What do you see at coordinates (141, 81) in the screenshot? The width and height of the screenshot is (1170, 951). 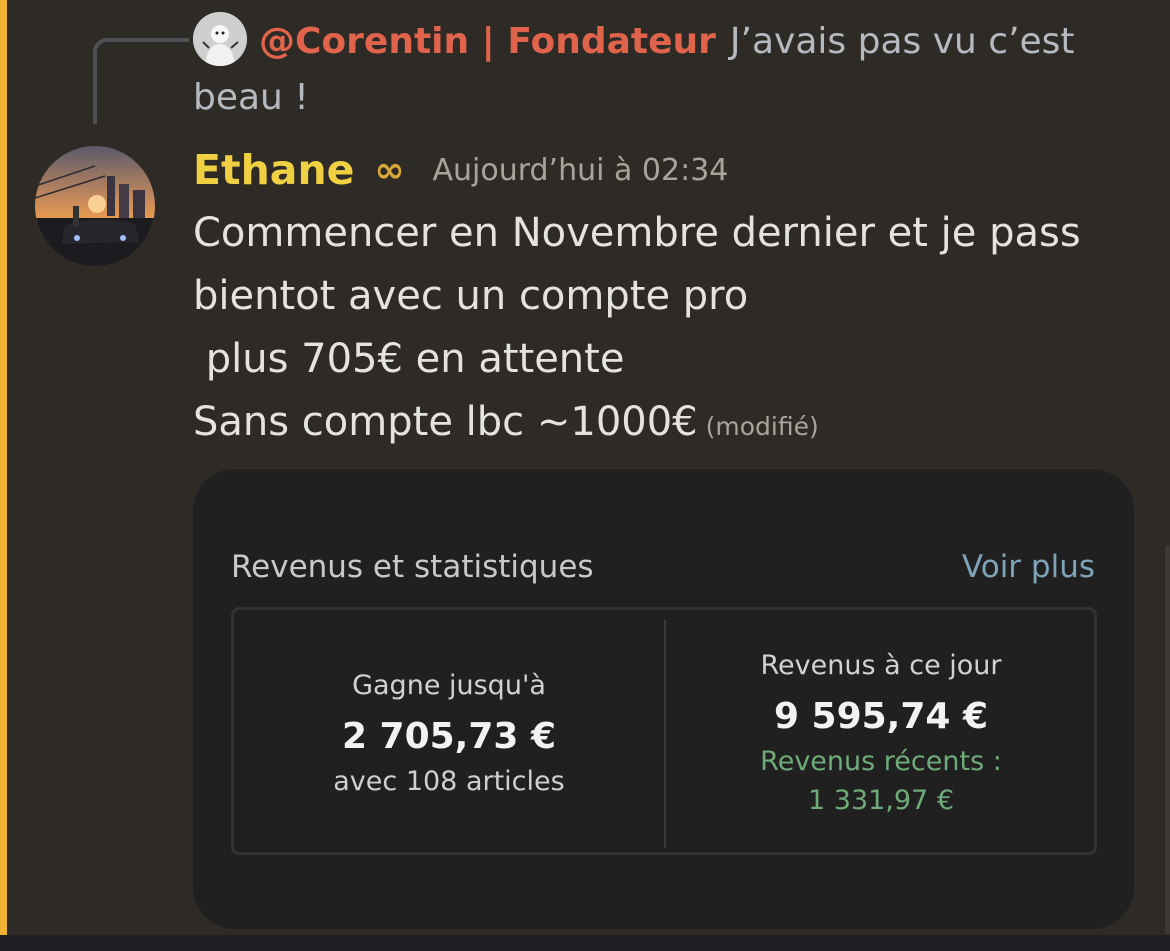 I see `reply-connector` at bounding box center [141, 81].